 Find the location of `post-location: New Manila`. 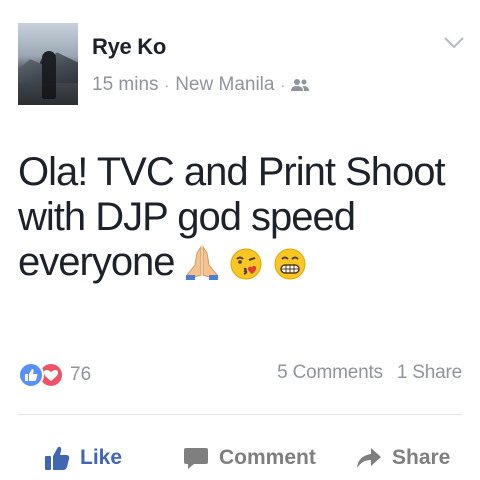

post-location: New Manila is located at coordinates (224, 85).